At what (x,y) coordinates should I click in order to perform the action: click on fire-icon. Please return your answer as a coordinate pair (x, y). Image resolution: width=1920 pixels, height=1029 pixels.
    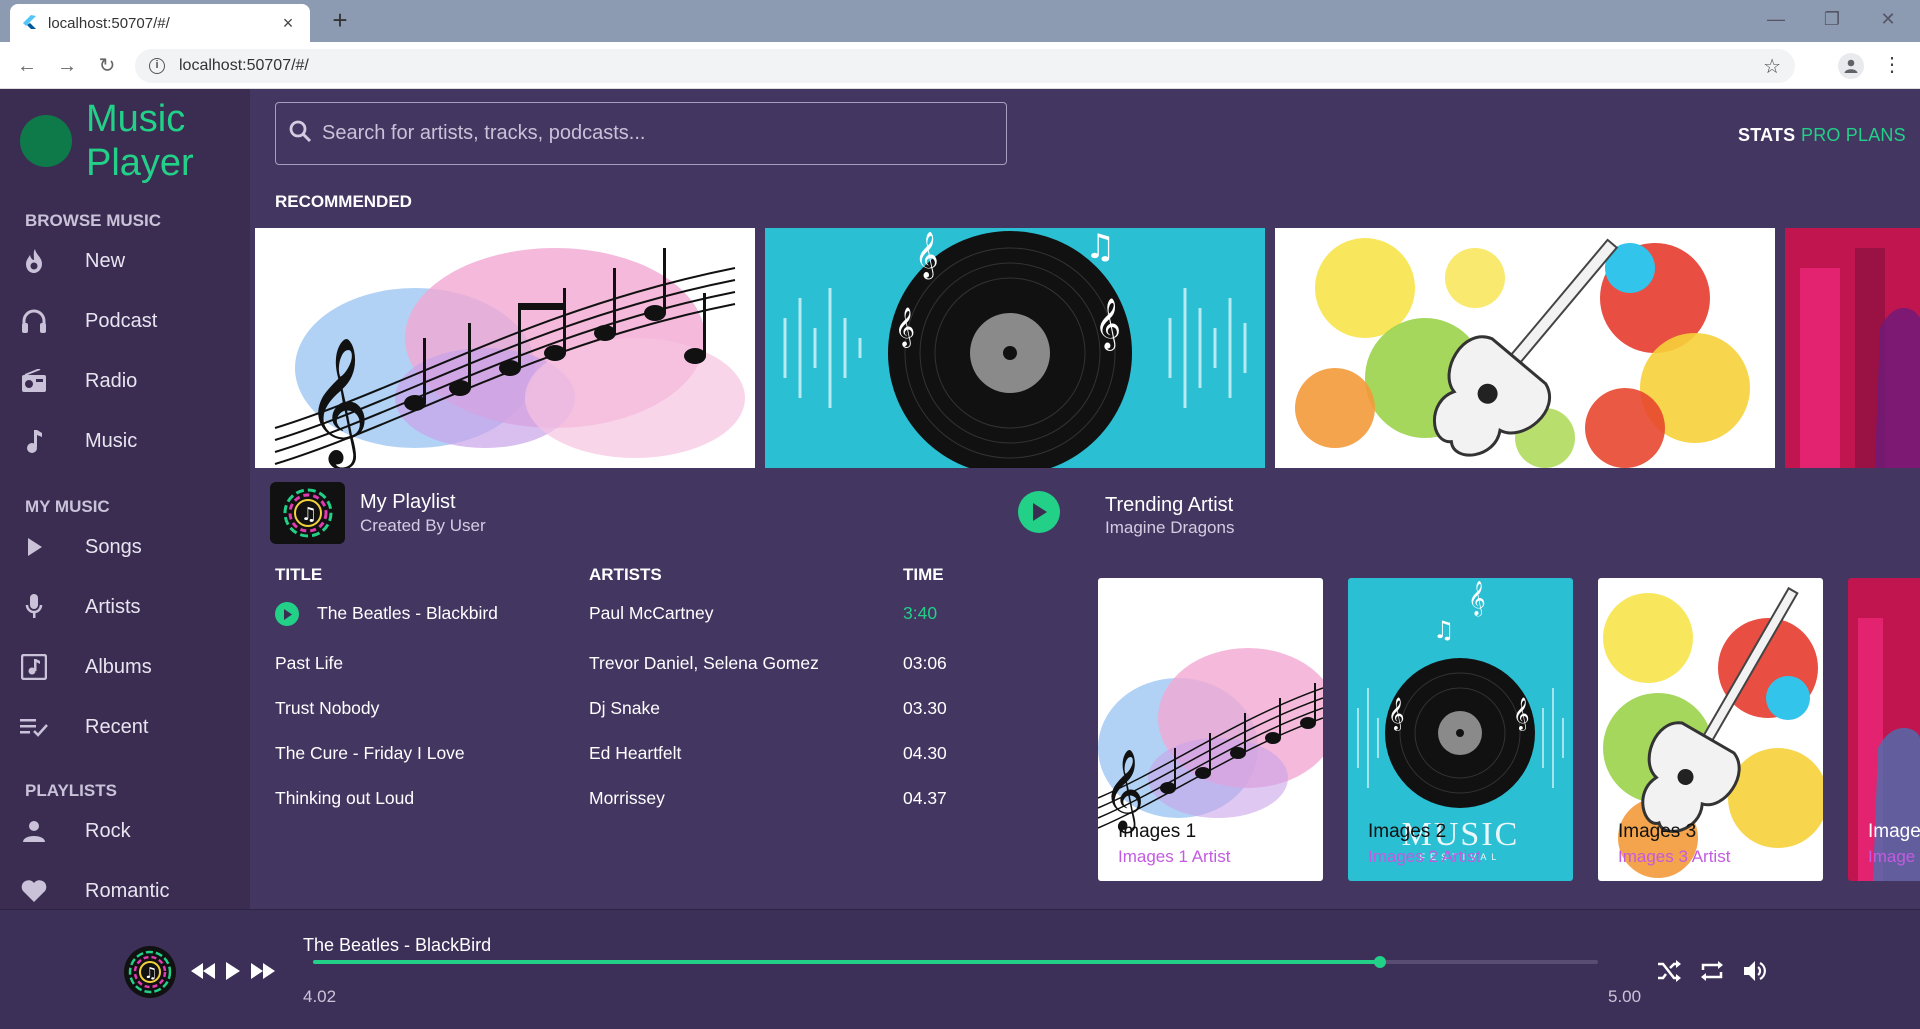
    Looking at the image, I should click on (34, 261).